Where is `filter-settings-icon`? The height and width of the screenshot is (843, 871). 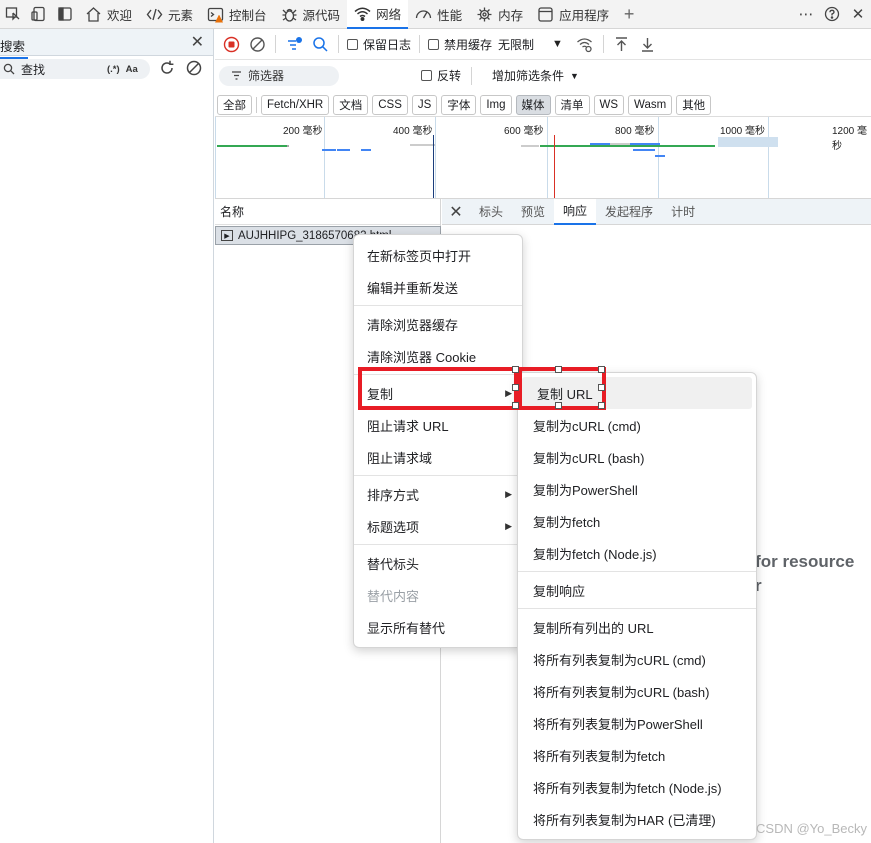
filter-settings-icon is located at coordinates (294, 44).